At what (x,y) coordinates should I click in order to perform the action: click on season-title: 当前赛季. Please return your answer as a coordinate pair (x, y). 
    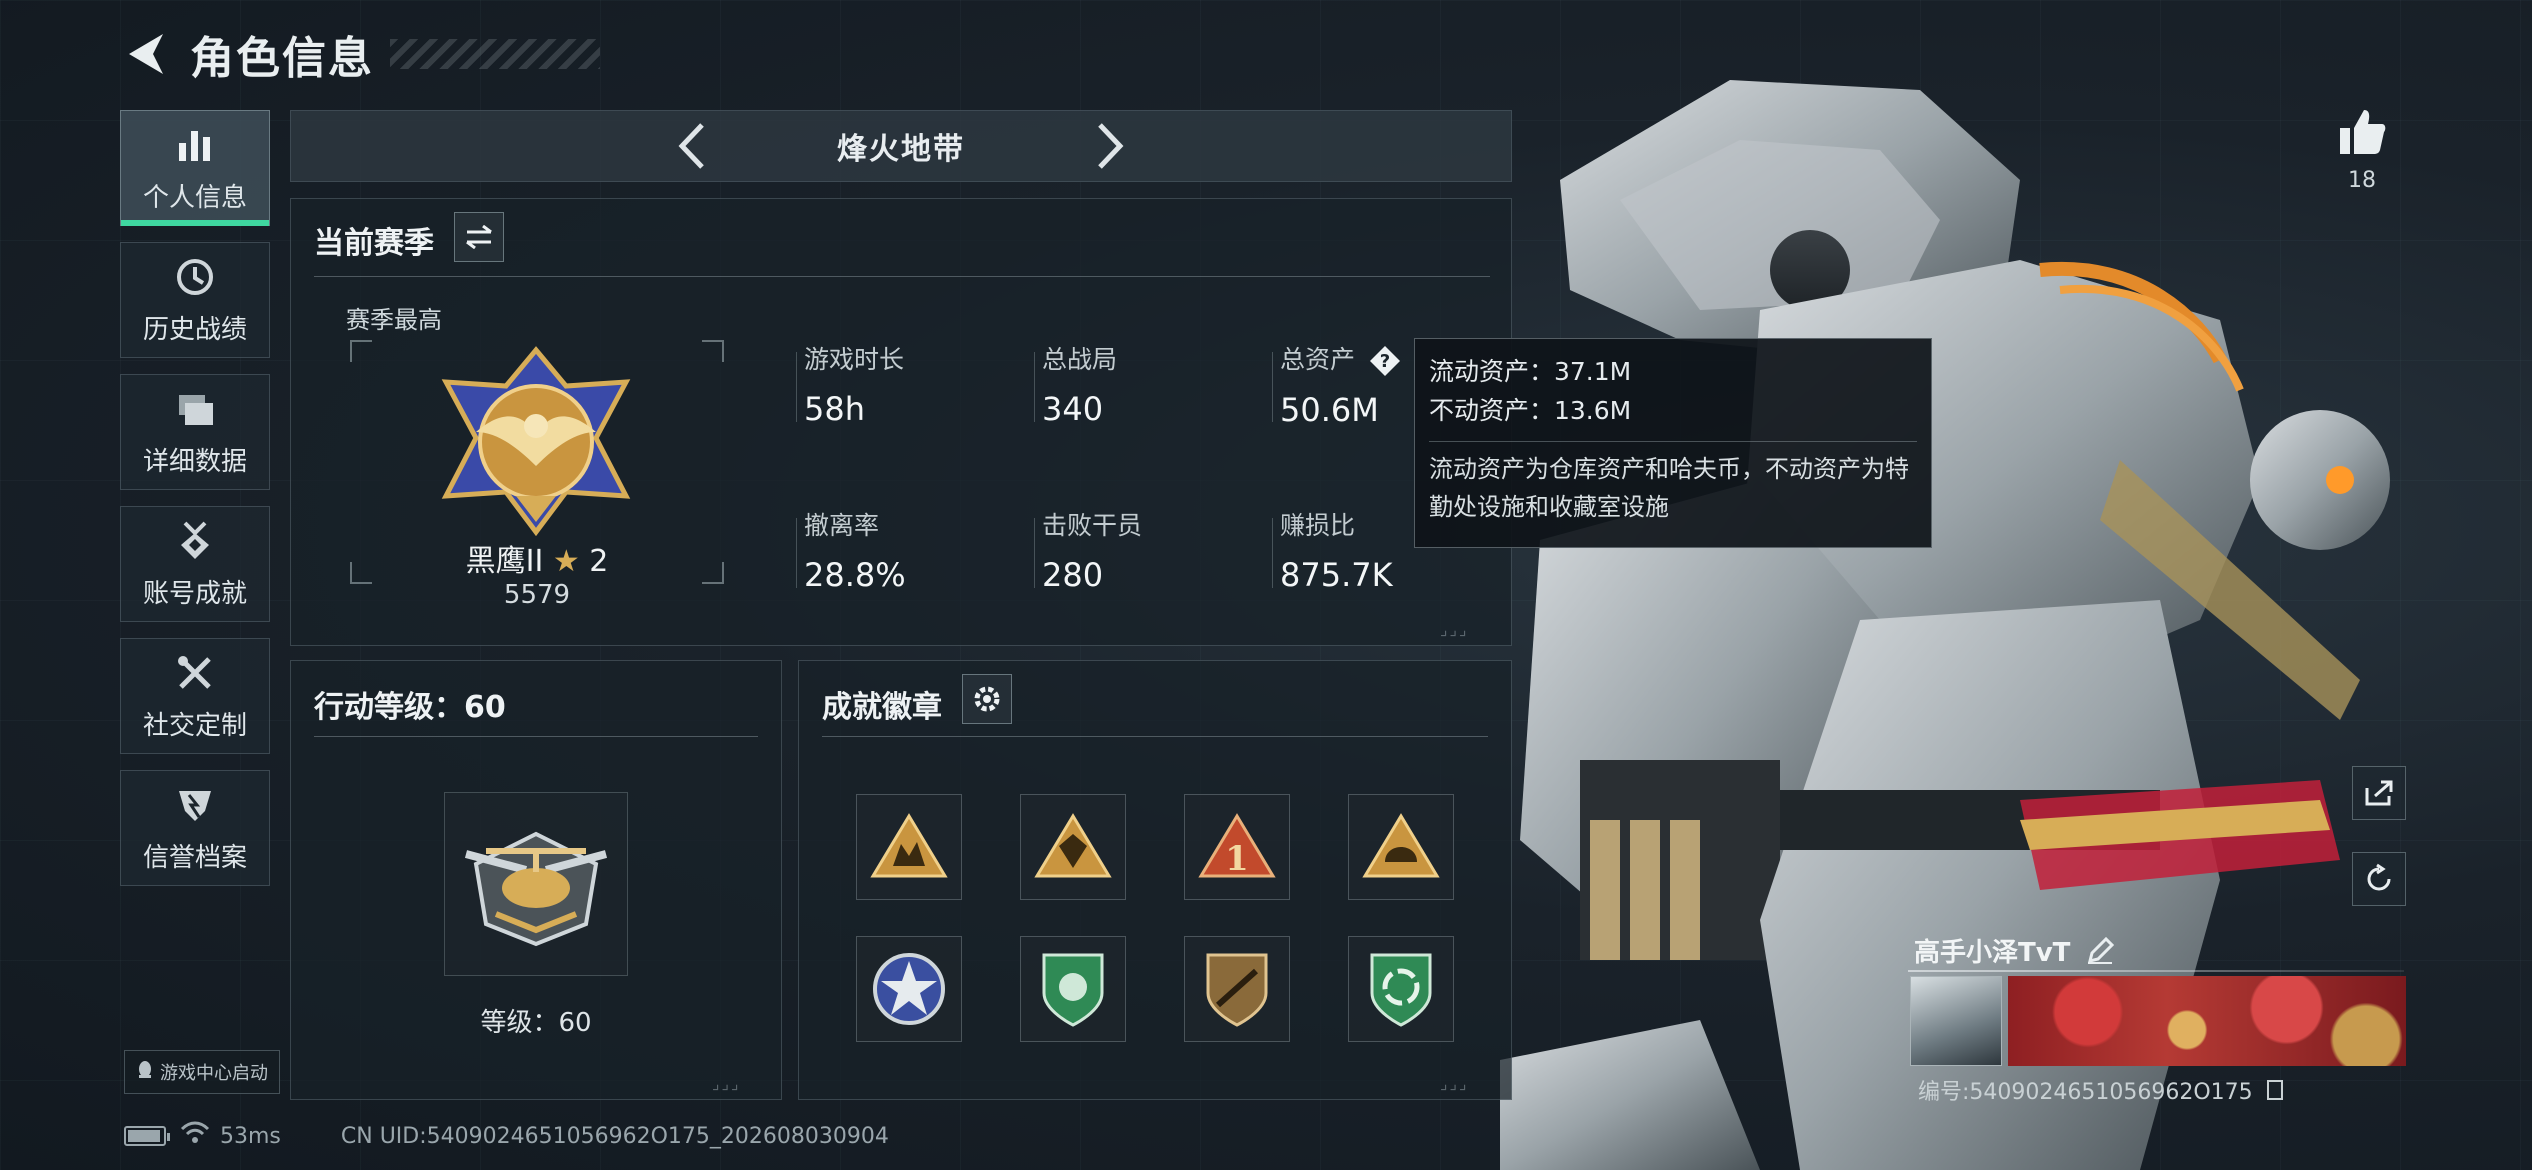
    Looking at the image, I should click on (374, 243).